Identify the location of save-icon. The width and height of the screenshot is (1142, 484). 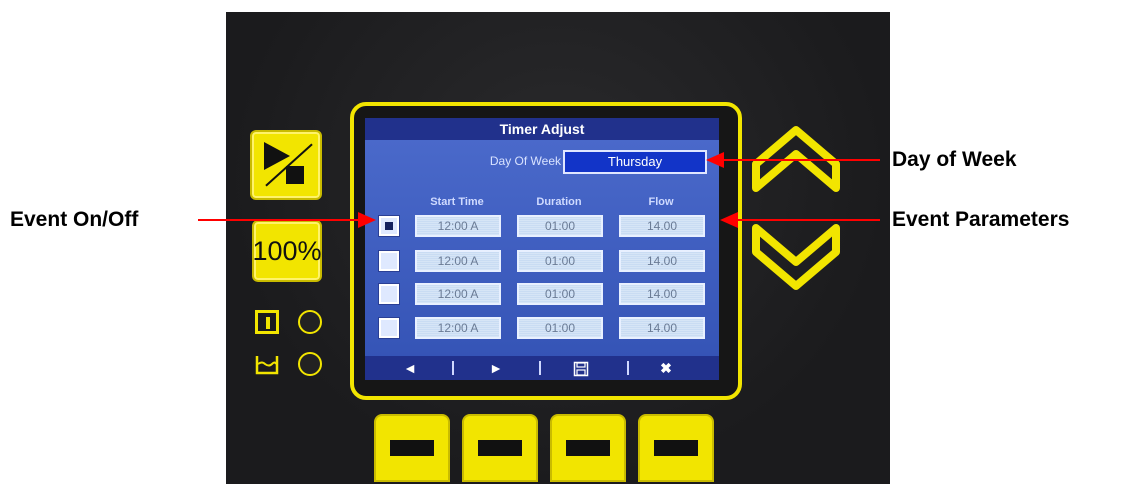
(581, 368).